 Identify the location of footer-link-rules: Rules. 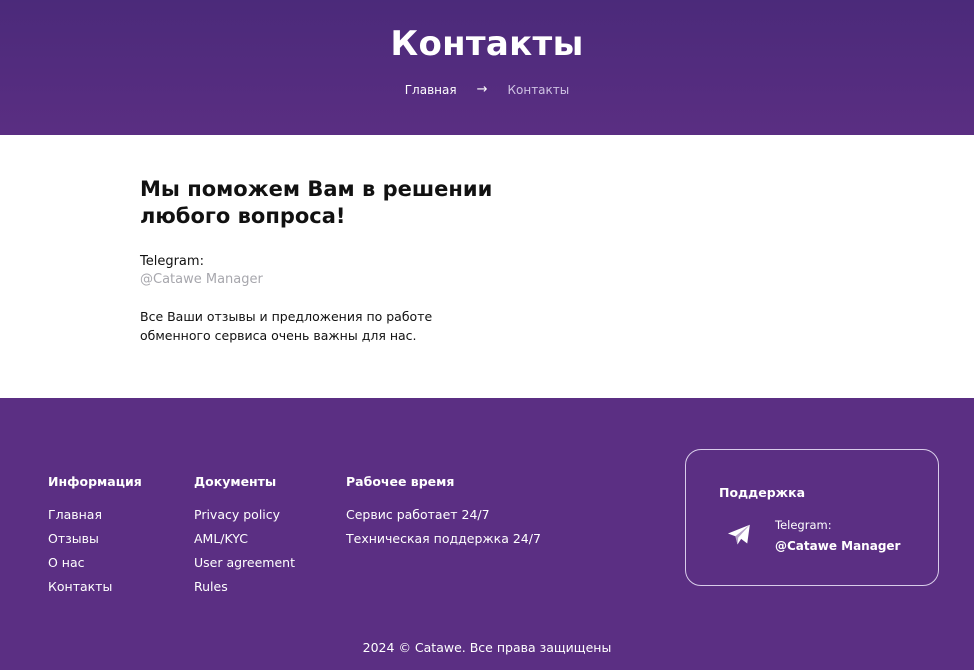
(244, 586).